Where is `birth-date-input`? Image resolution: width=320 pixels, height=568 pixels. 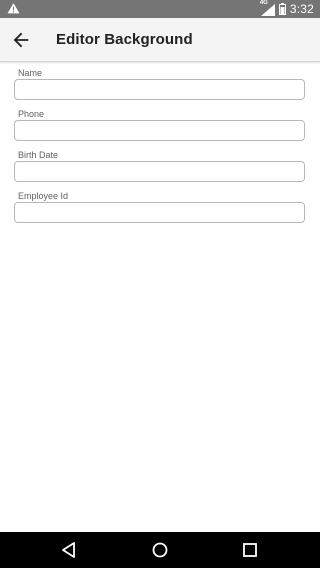 birth-date-input is located at coordinates (159, 171).